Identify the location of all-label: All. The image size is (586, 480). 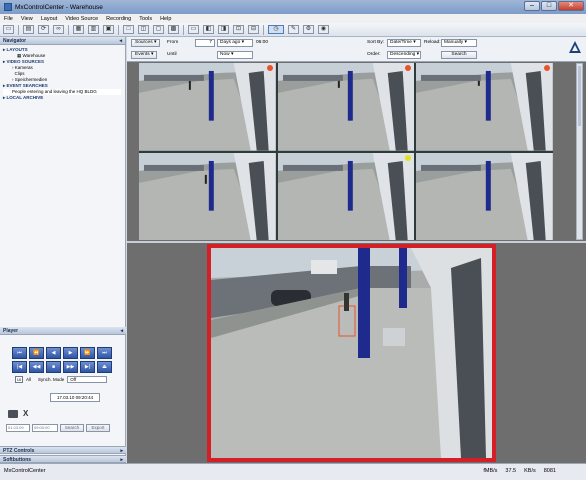
(29, 379).